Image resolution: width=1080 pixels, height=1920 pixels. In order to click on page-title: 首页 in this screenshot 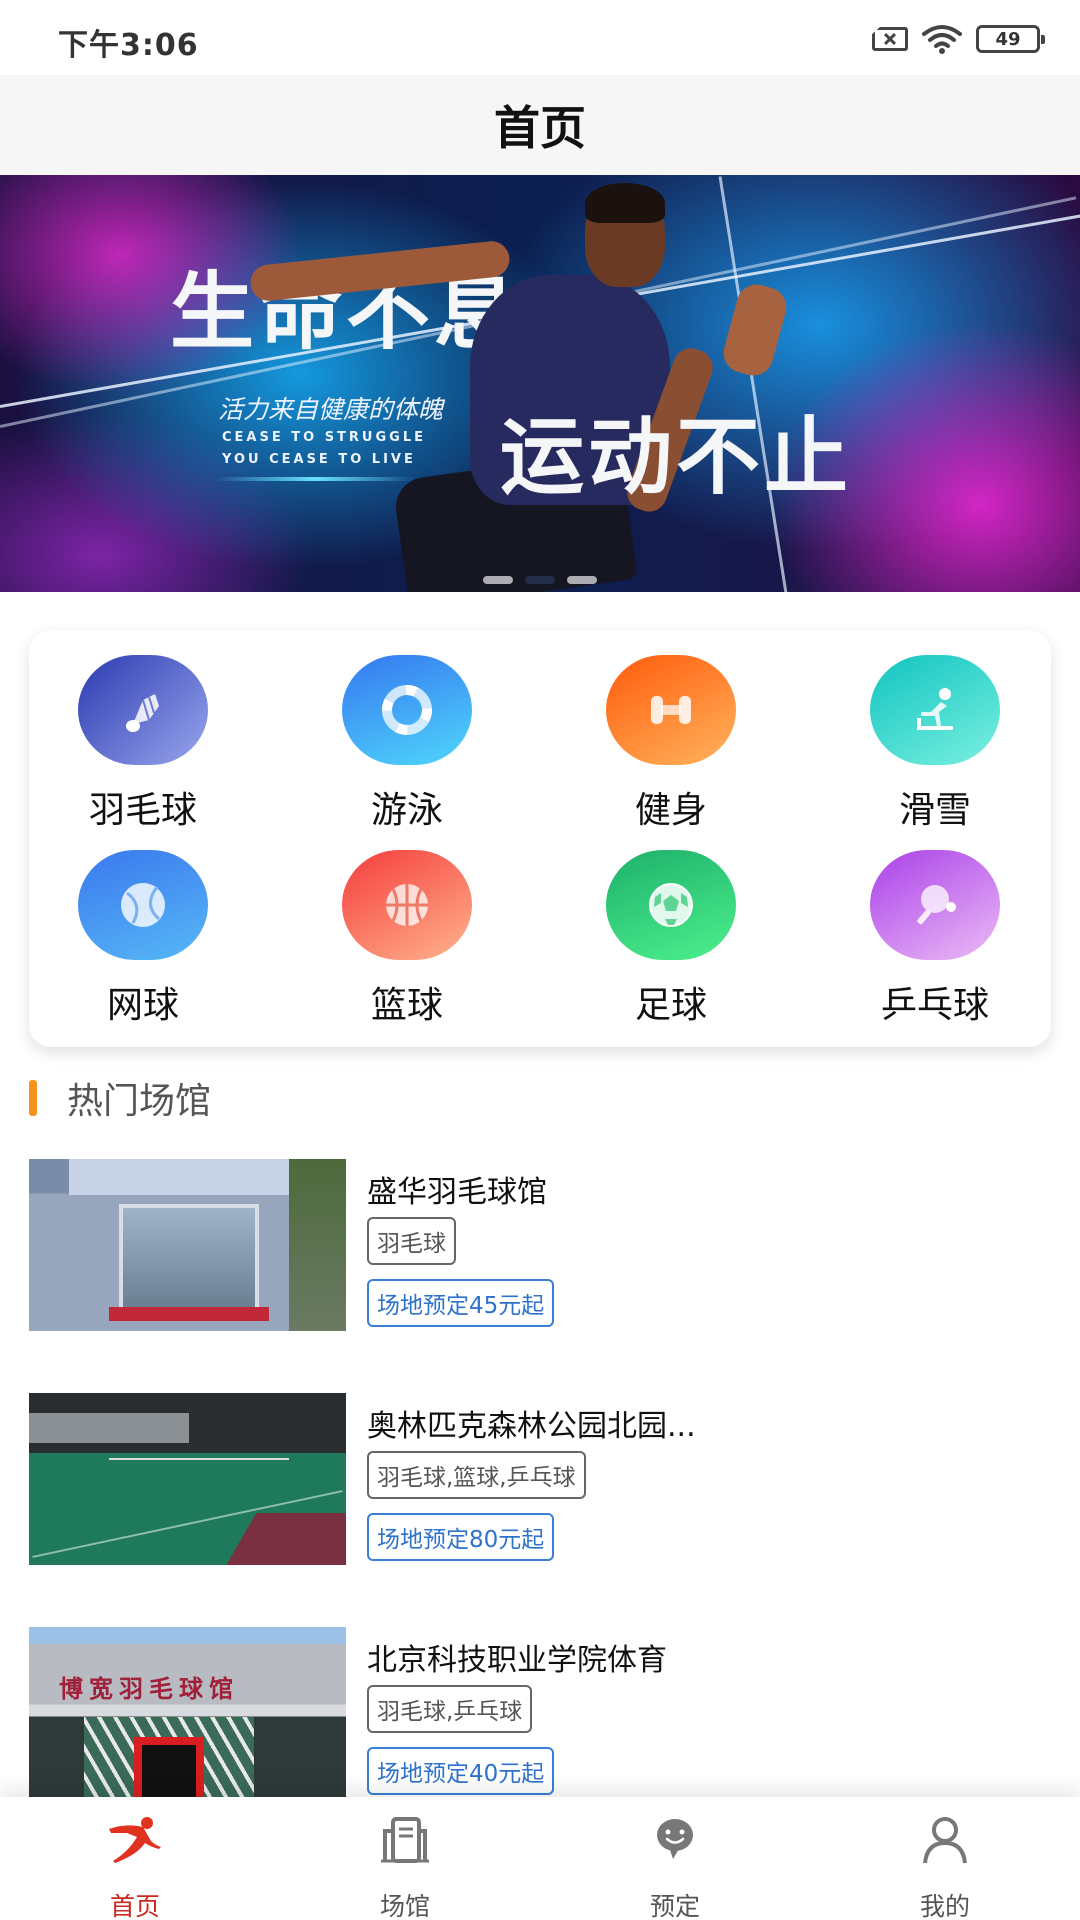, I will do `click(540, 128)`.